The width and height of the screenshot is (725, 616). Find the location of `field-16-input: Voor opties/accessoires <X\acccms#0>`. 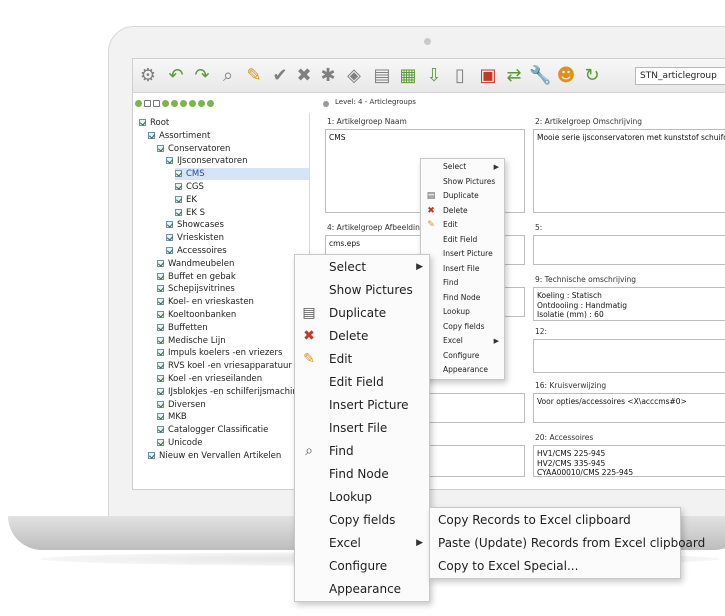

field-16-input: Voor opties/accessoires <X\acccms#0> is located at coordinates (629, 408).